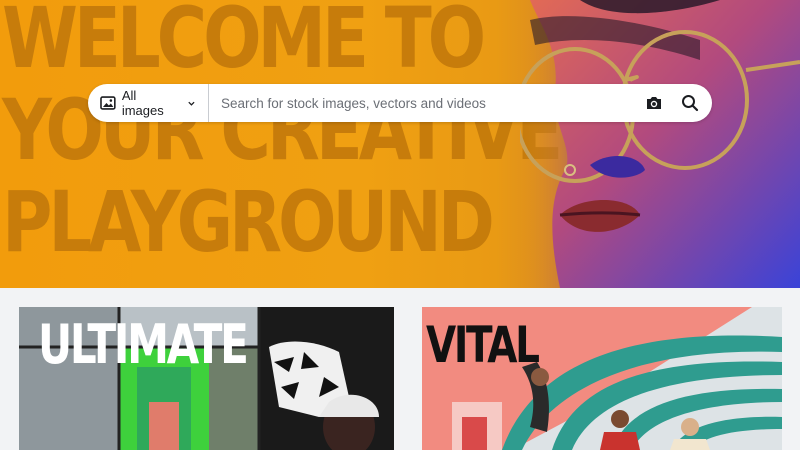 The image size is (800, 450). I want to click on search-button, so click(690, 103).